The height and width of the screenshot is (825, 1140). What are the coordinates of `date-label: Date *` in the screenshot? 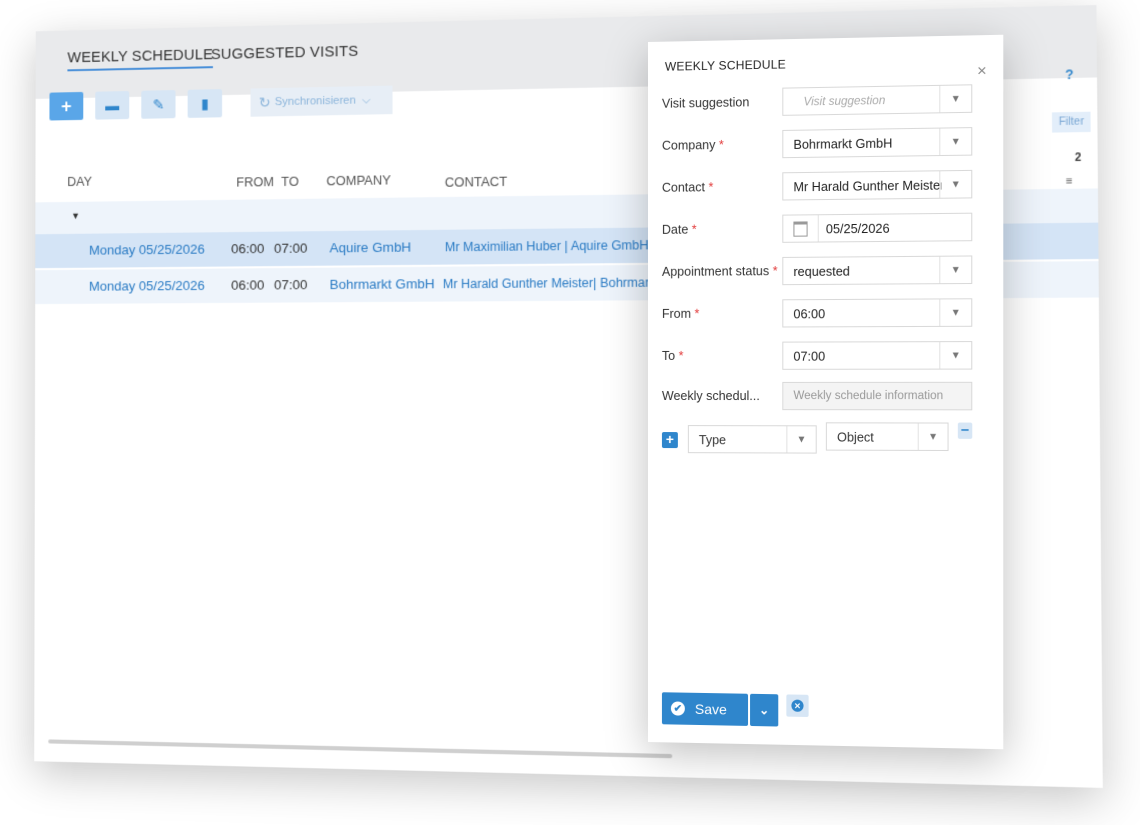 It's located at (679, 229).